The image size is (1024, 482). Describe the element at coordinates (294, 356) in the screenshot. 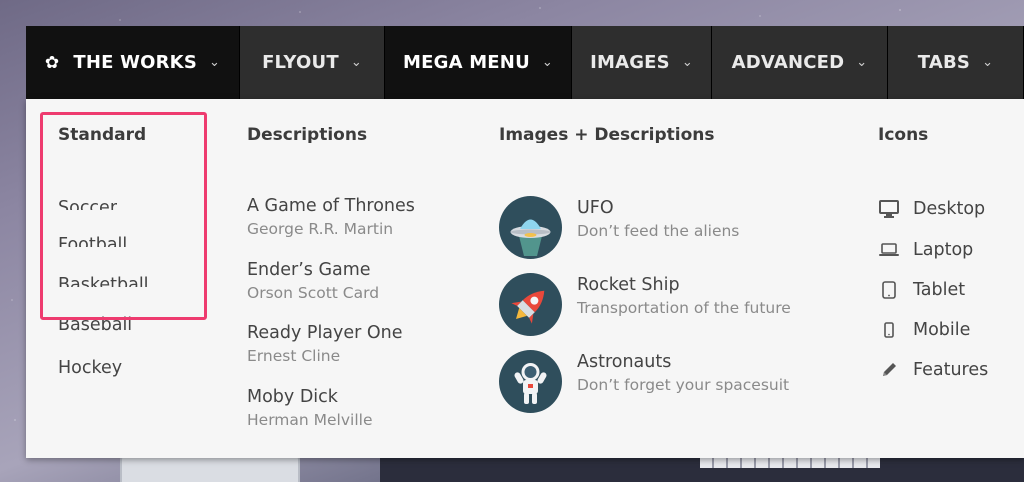

I see `book-author: Ernest Cline` at that location.